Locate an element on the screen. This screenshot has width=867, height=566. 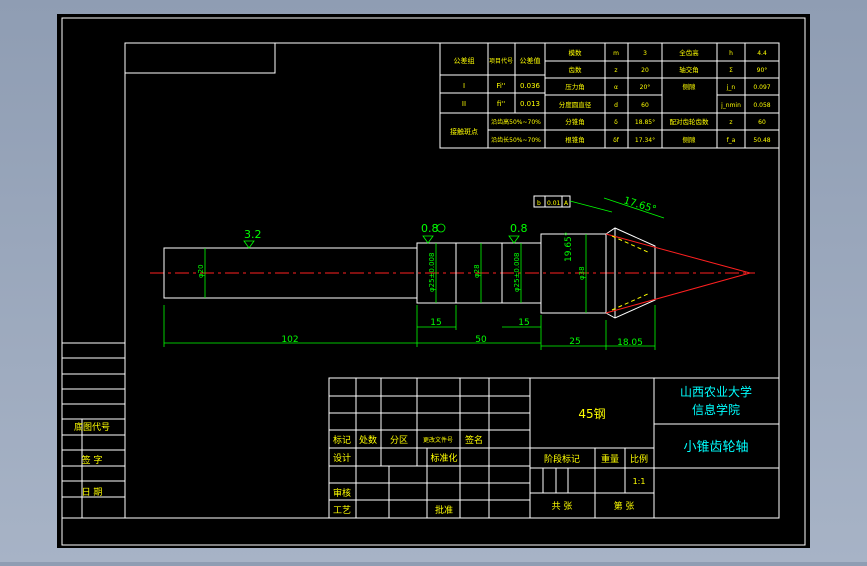
col2-r4-c2: 18.85° is located at coordinates (645, 122).